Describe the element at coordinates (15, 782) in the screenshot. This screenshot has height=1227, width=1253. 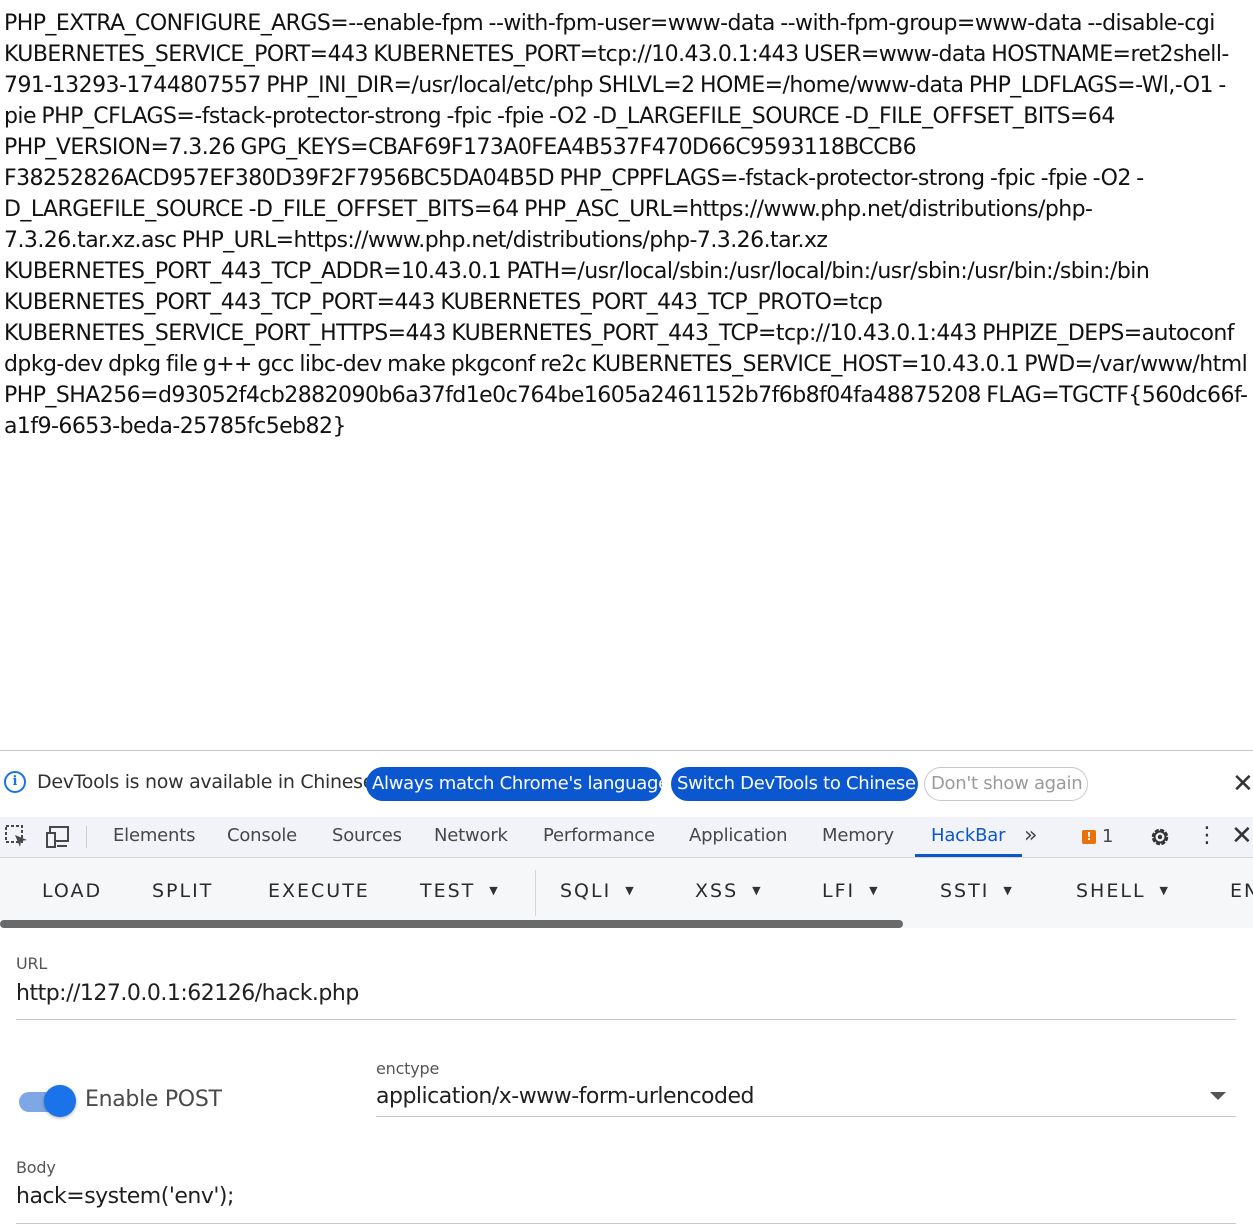
I see `info-icon: i` at that location.